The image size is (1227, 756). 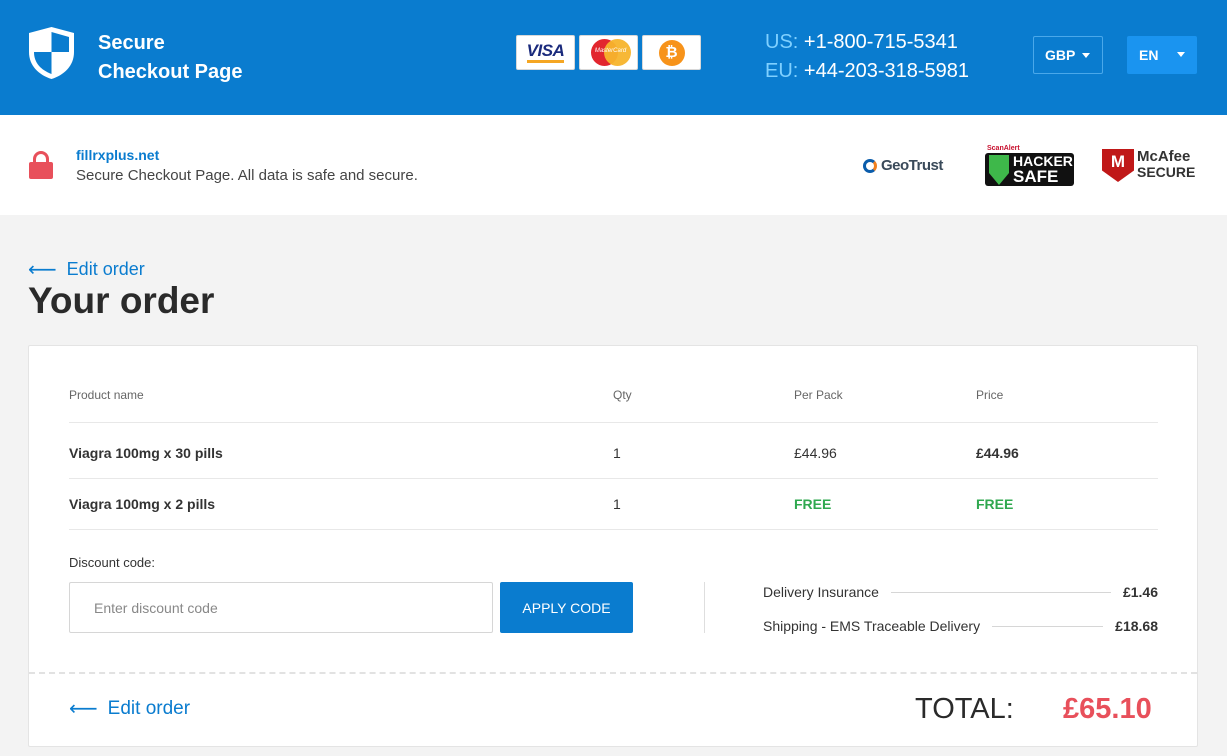 I want to click on mcafee-secure-badge: M McAfee SECURE, so click(x=1150, y=165).